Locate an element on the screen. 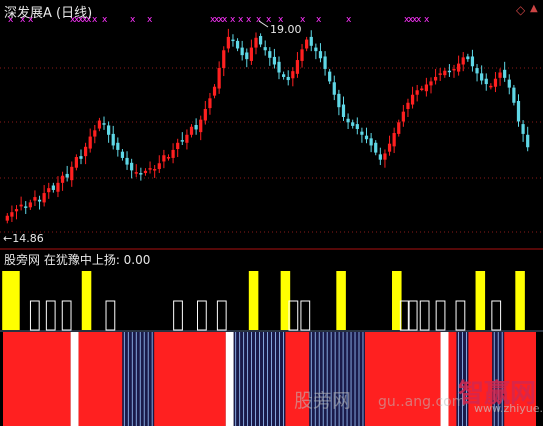 This screenshot has height=426, width=543. watermark-url: gu..ang.com is located at coordinates (422, 402).